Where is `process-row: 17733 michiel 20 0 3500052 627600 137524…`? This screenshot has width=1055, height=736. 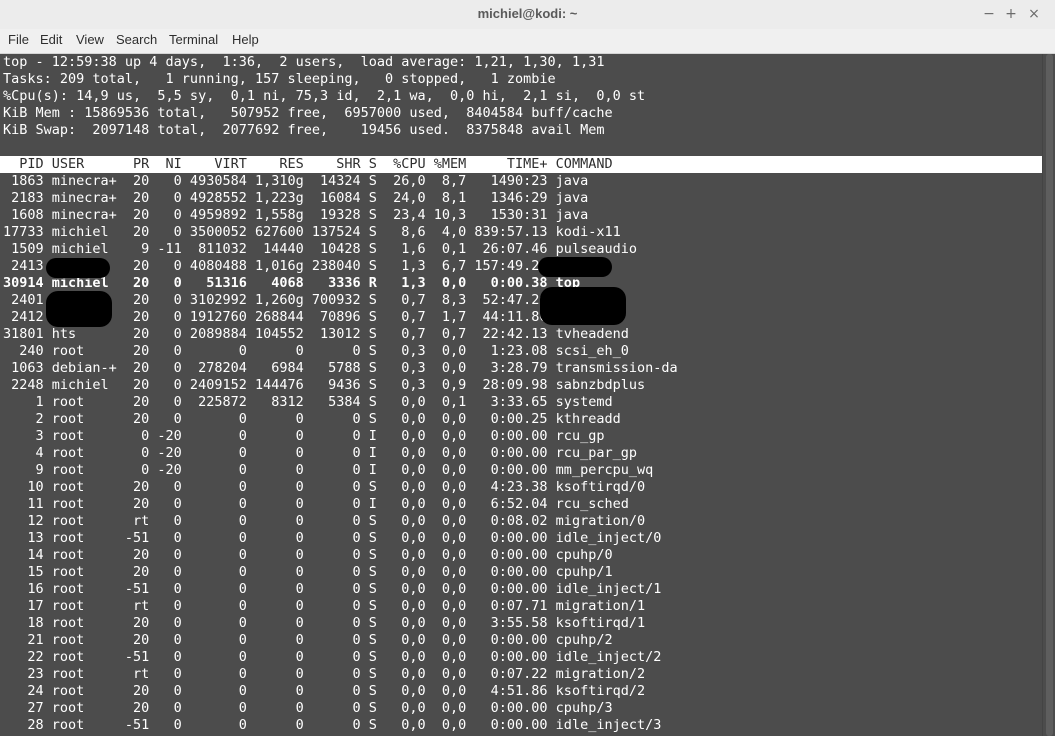 process-row: 17733 michiel 20 0 3500052 627600 137524… is located at coordinates (312, 232).